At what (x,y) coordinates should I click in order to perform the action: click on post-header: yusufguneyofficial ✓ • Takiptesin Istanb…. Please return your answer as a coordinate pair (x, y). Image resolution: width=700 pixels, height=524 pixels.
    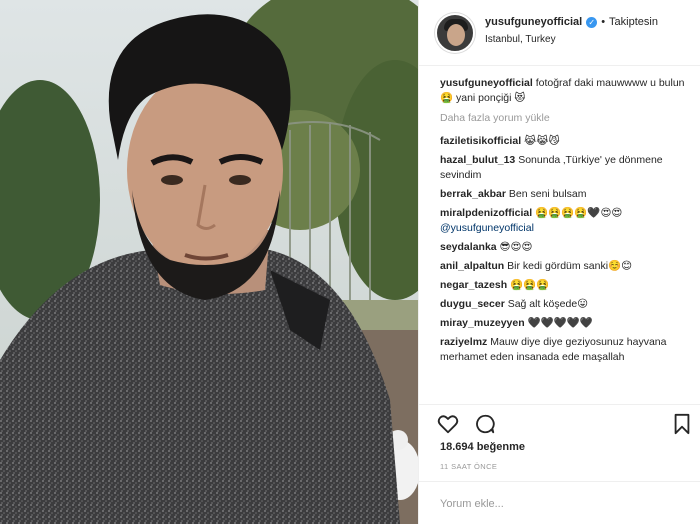
    Looking at the image, I should click on (559, 33).